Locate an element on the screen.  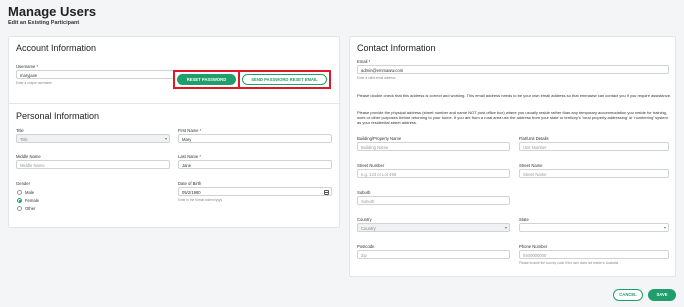
flat-field: Unit Number is located at coordinates (594, 146).